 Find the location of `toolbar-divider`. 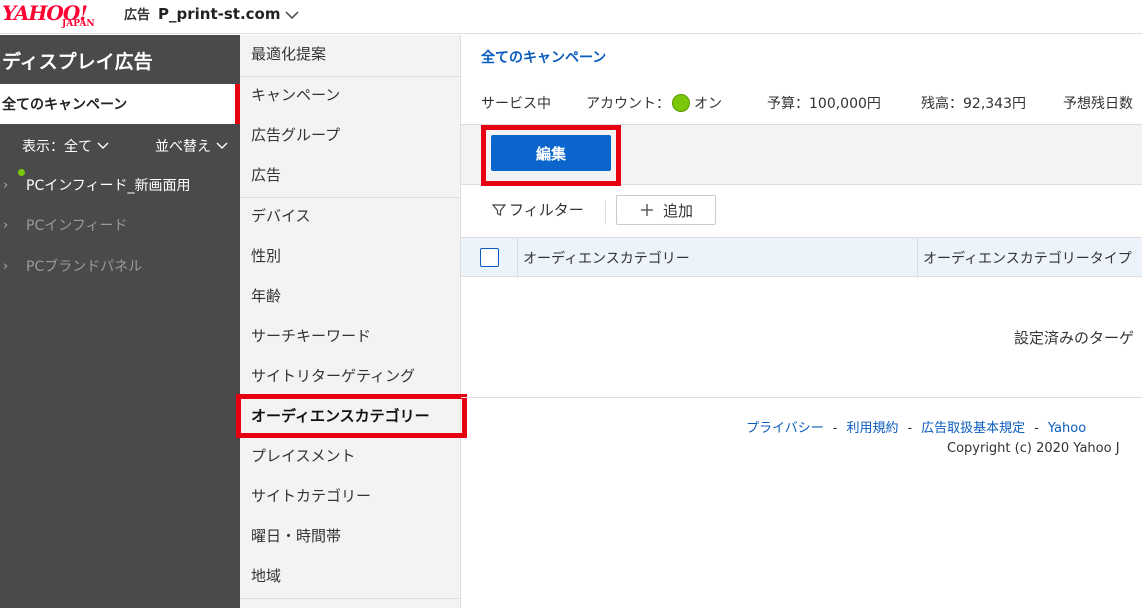

toolbar-divider is located at coordinates (605, 213).